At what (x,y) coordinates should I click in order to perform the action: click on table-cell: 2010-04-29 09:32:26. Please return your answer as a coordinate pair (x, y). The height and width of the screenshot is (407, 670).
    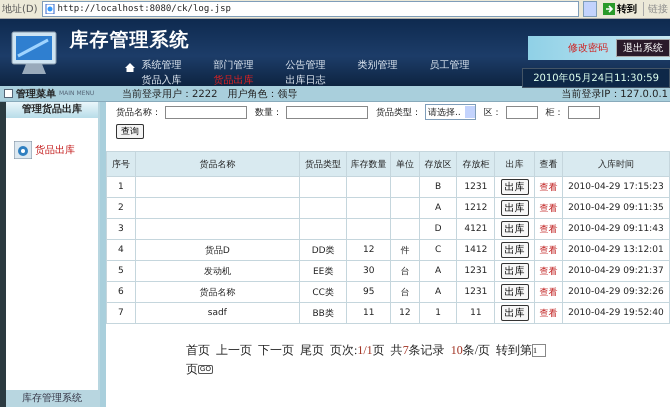
    Looking at the image, I should click on (616, 292).